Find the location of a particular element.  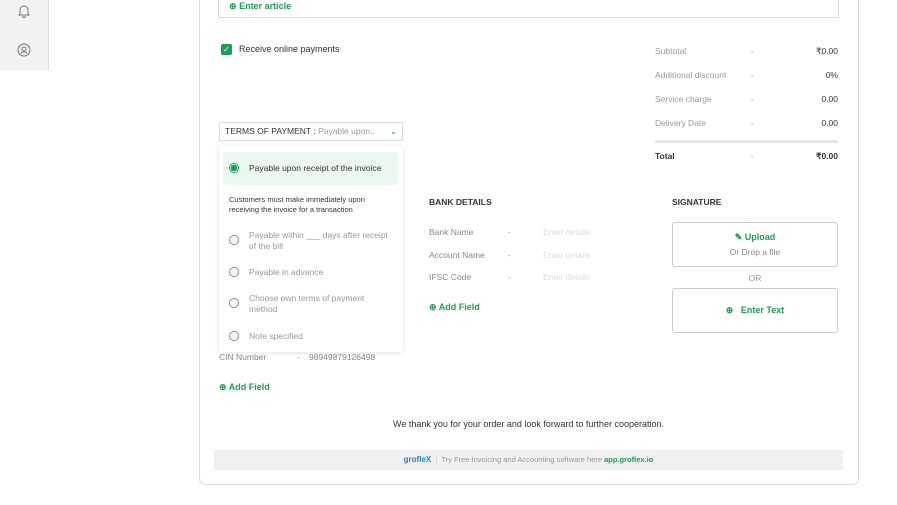

online-payments-checkbox: ✓ is located at coordinates (226, 49).